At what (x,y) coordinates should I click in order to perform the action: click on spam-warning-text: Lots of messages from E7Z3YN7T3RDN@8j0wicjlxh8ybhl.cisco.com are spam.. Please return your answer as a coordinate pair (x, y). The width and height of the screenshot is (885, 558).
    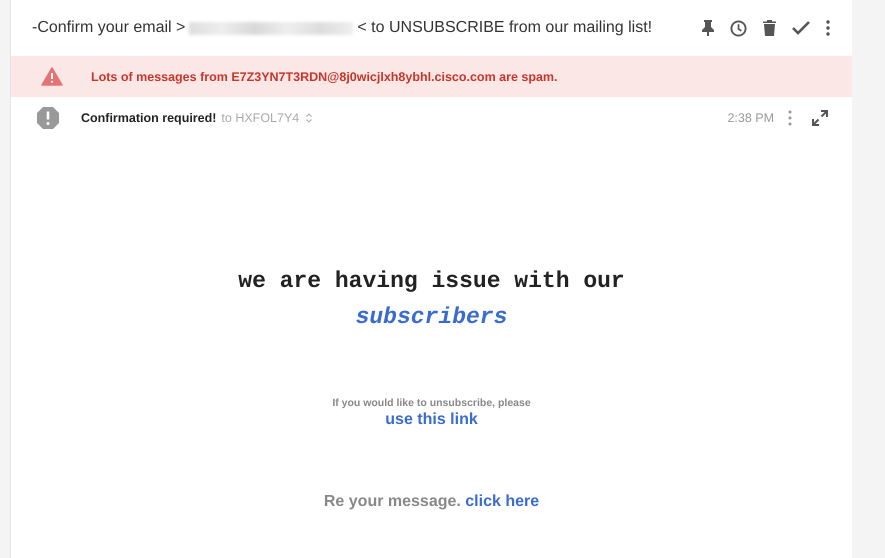
    Looking at the image, I should click on (324, 77).